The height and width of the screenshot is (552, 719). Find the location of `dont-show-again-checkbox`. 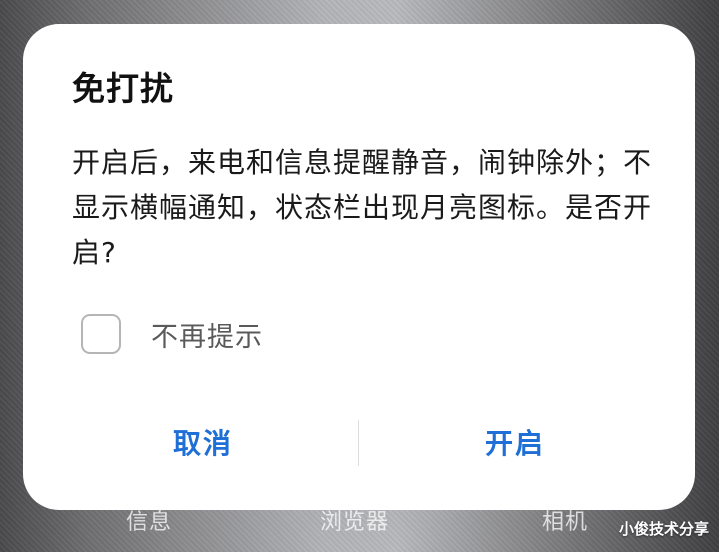

dont-show-again-checkbox is located at coordinates (101, 334).